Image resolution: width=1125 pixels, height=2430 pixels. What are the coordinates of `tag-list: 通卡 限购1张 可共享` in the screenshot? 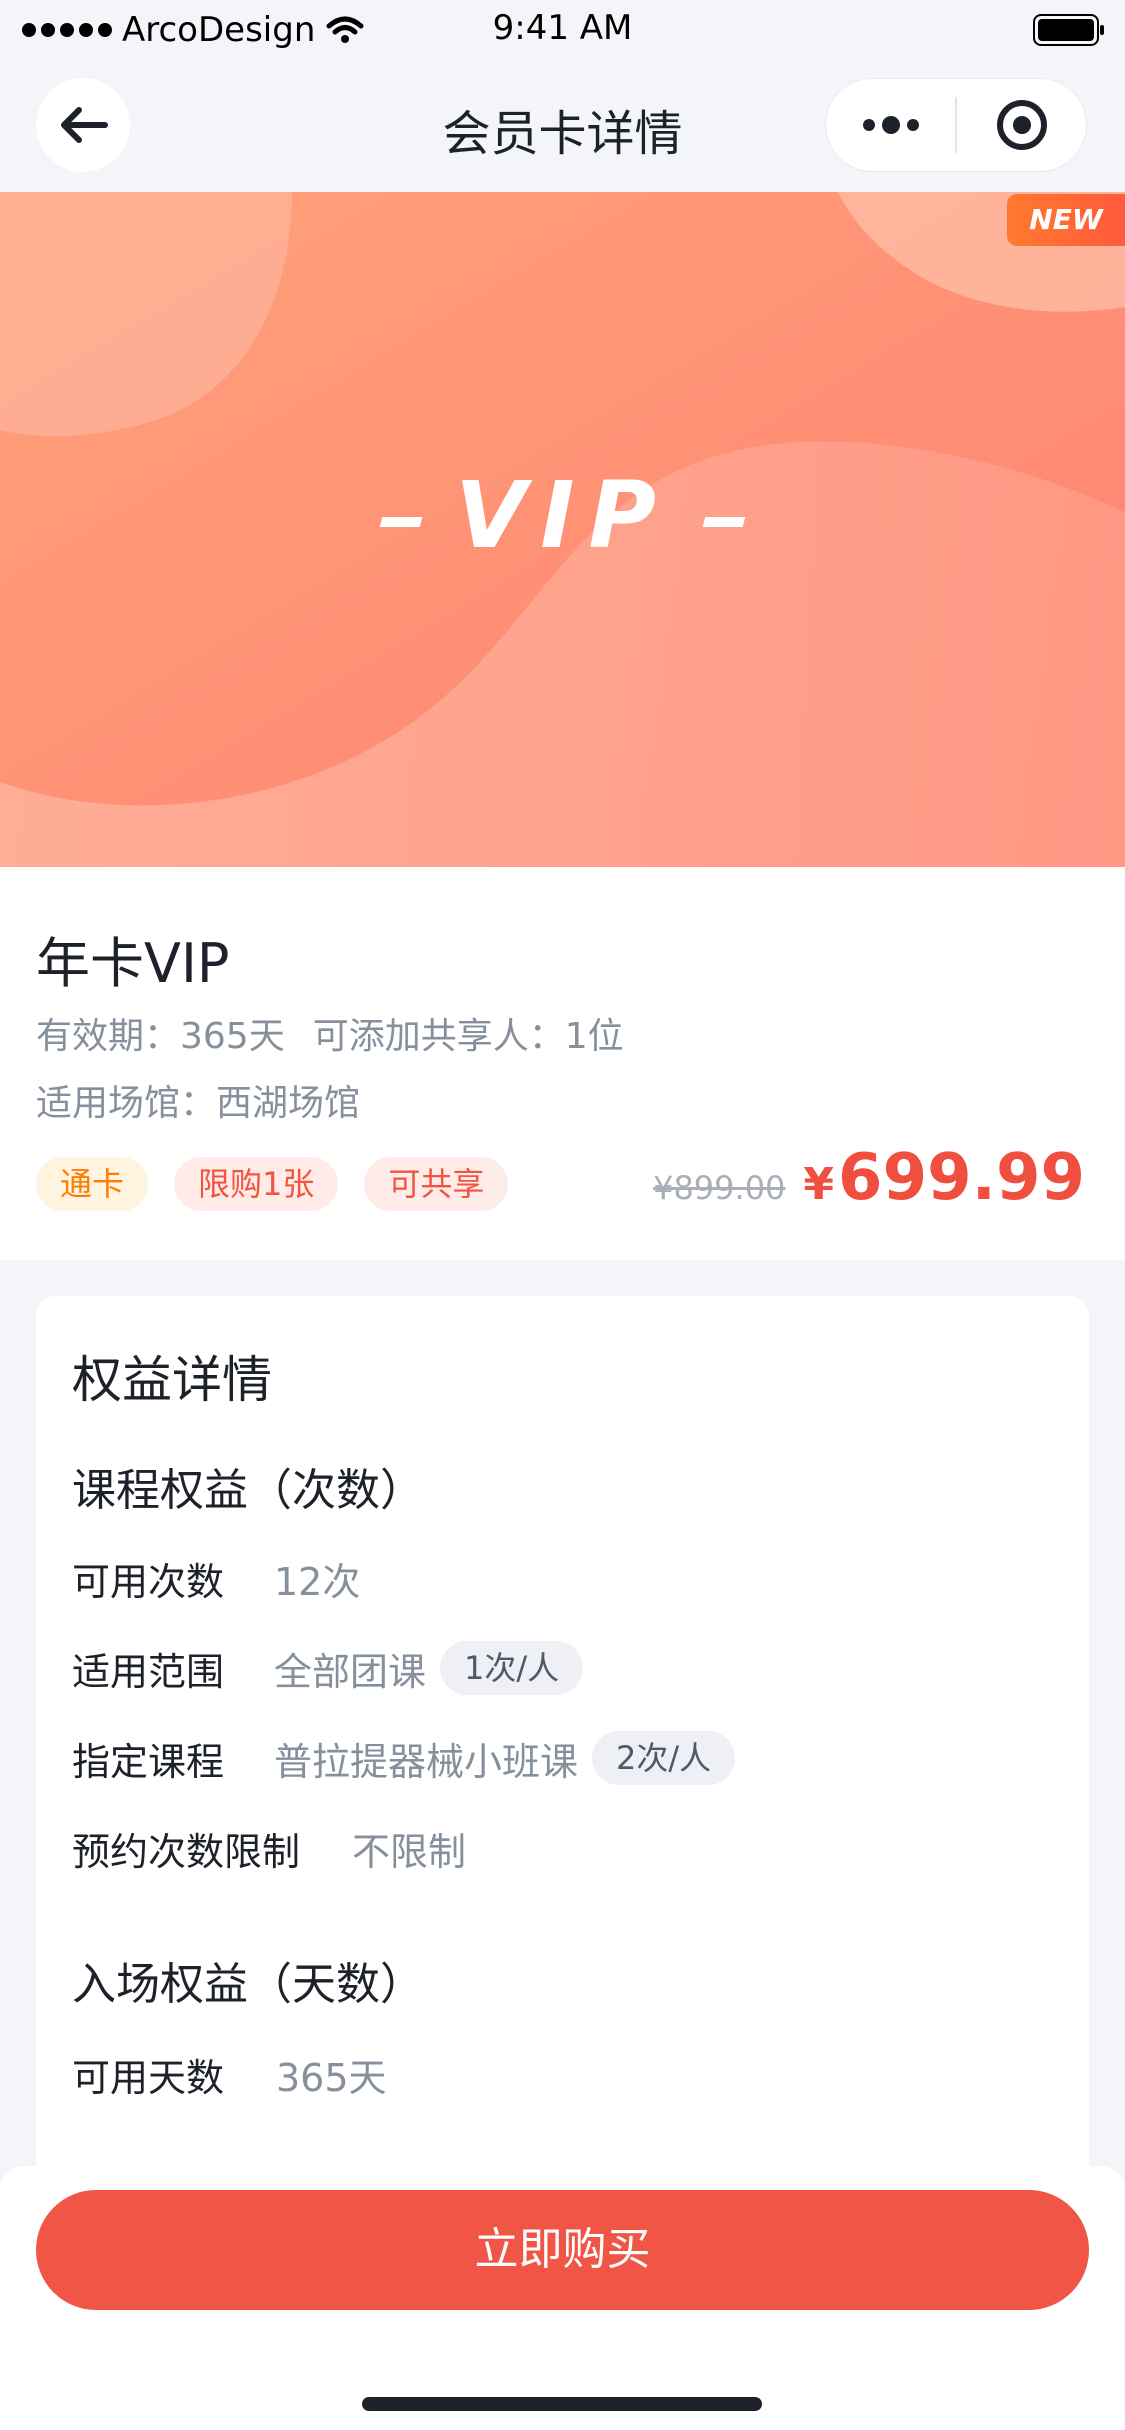 It's located at (272, 1184).